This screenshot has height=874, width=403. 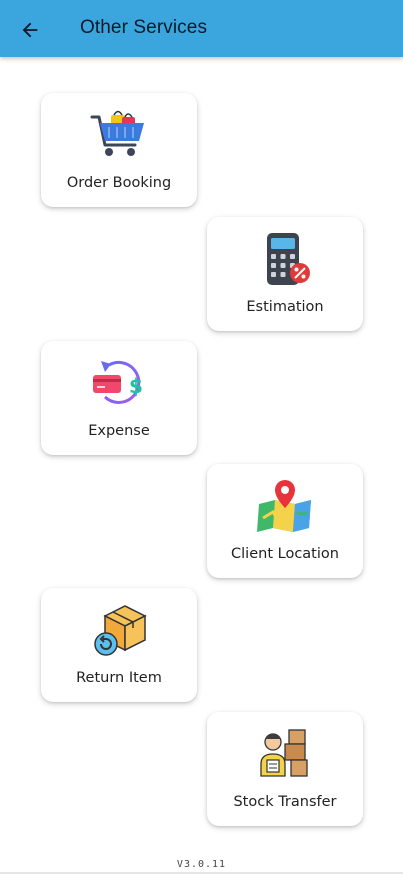 What do you see at coordinates (117, 133) in the screenshot?
I see `shopping-cart-icon` at bounding box center [117, 133].